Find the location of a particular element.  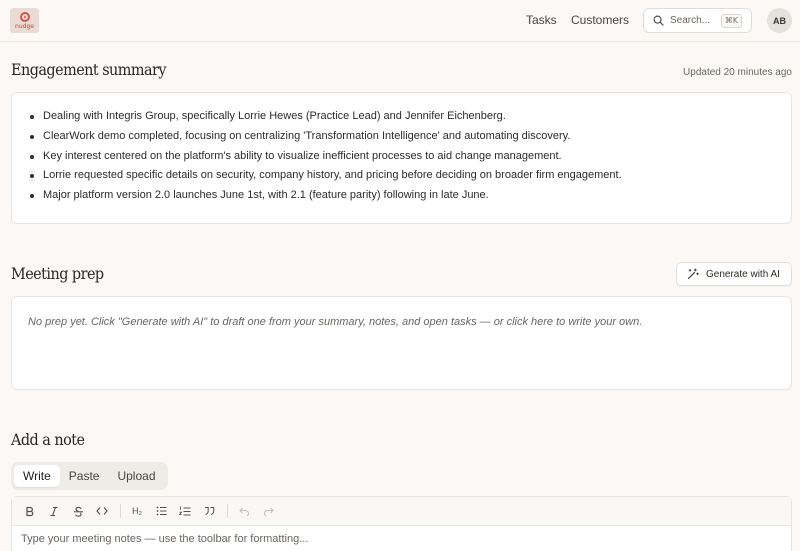

nav-customers: Customers is located at coordinates (600, 20).